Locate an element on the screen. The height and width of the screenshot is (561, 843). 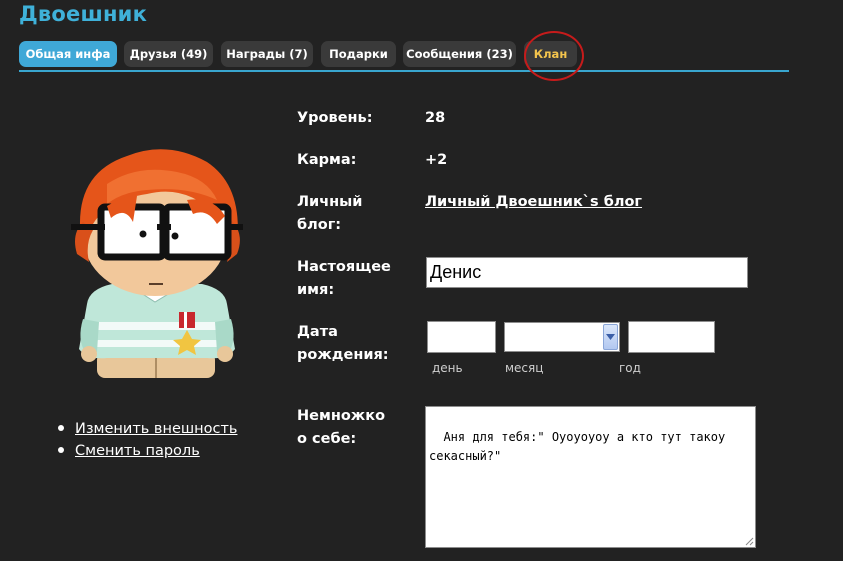
birthdate-label-line2: рождения: is located at coordinates (343, 355).